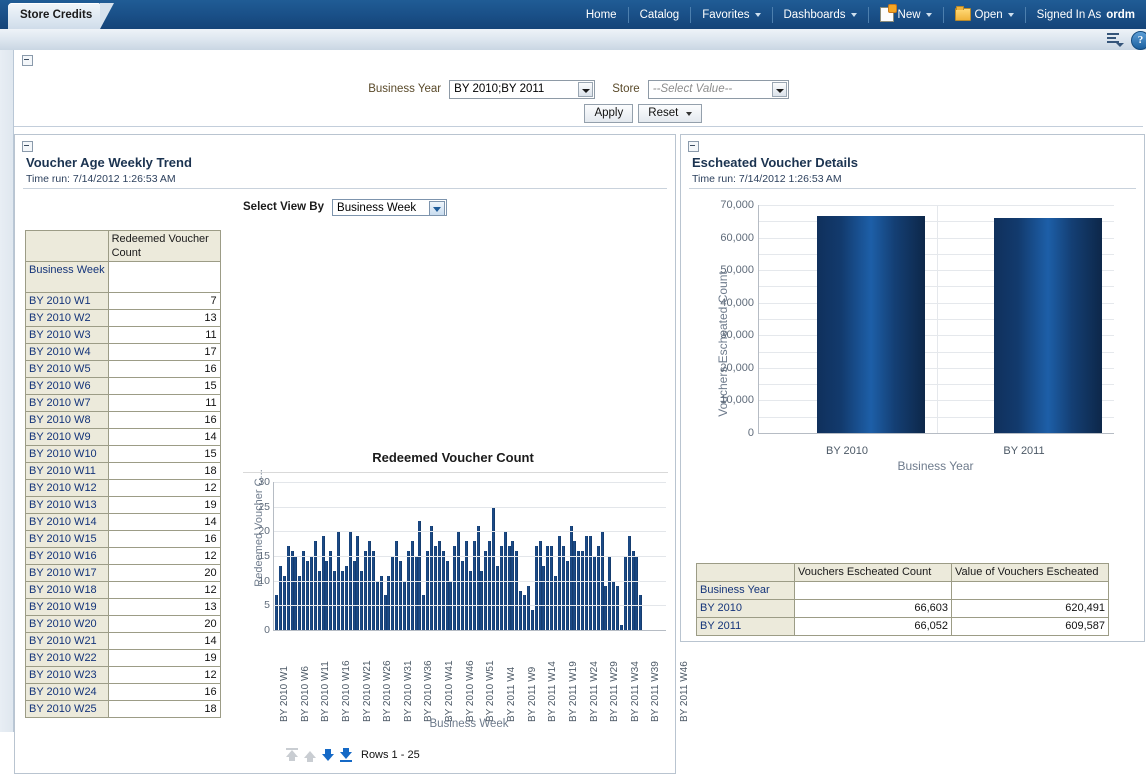 The width and height of the screenshot is (1146, 774). Describe the element at coordinates (983, 14) in the screenshot. I see `nav-item-open: Open` at that location.